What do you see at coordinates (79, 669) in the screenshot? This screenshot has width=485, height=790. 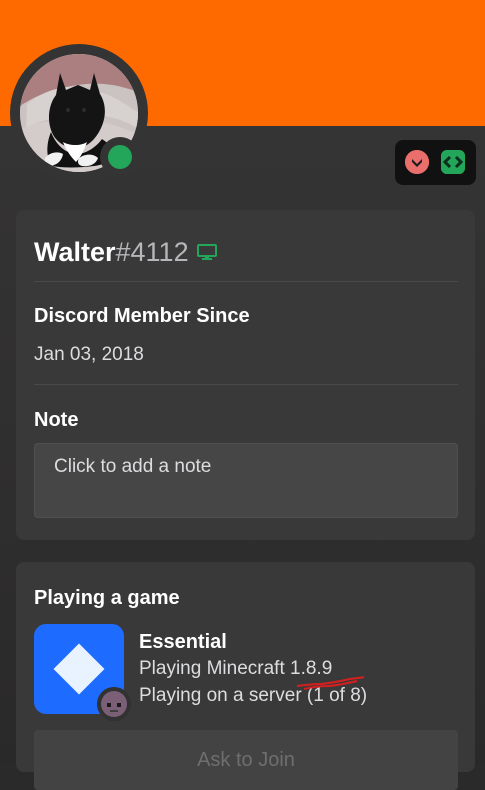 I see `essential-diamond-icon` at bounding box center [79, 669].